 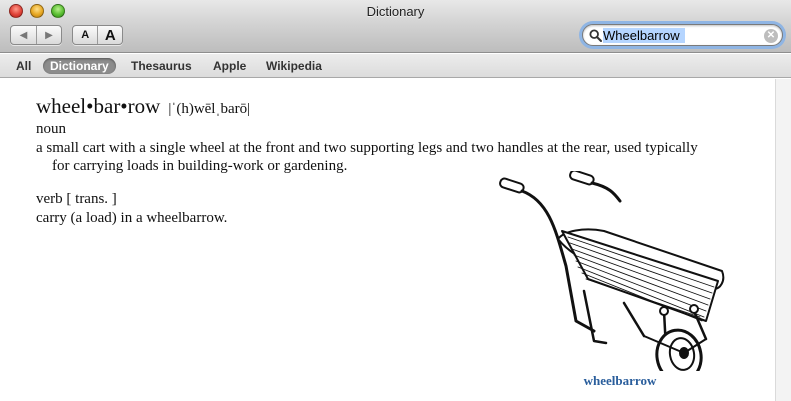 What do you see at coordinates (620, 380) in the screenshot?
I see `illustration-caption: wheelbarrow` at bounding box center [620, 380].